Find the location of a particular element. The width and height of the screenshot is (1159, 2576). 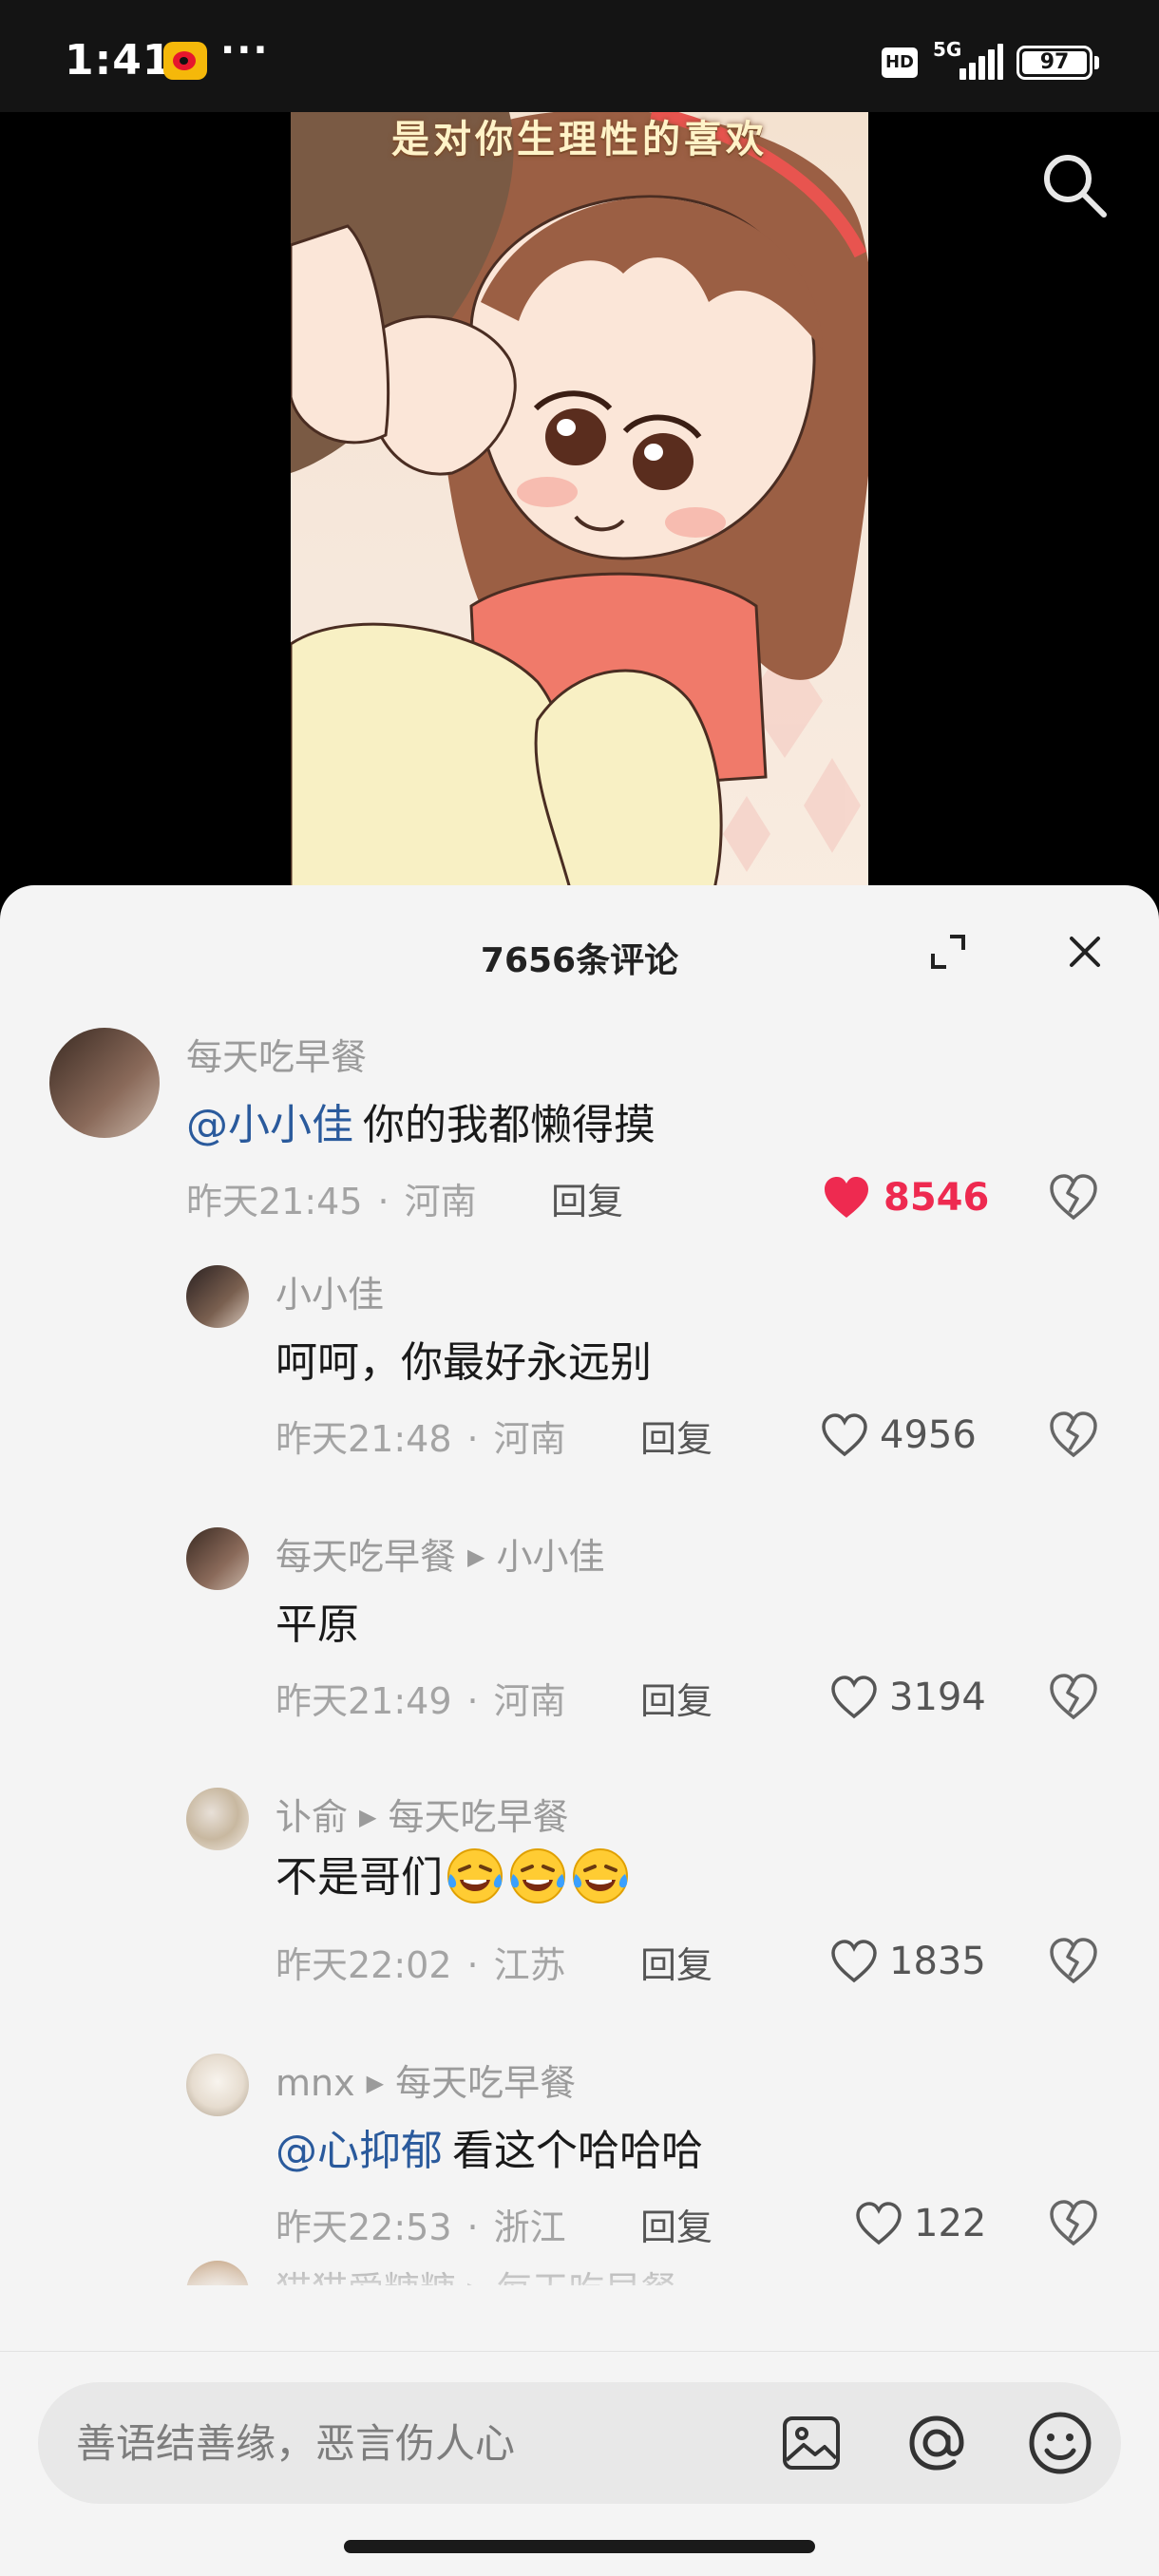

like-count: 4956 is located at coordinates (928, 1435).